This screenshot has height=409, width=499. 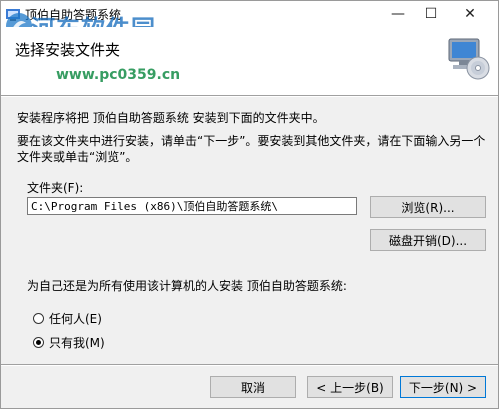 I want to click on intro-text: 安装程序将把 顶伯自助答题系统 安装到下面的文件夹中。, so click(x=171, y=118).